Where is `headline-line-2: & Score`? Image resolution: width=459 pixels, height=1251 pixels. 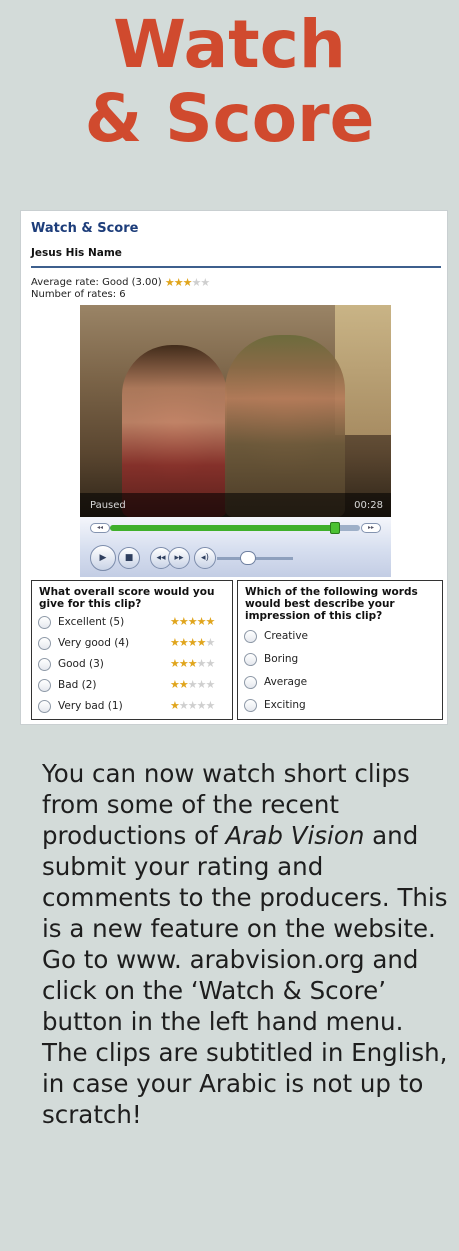
headline-line-2: & Score is located at coordinates (229, 118).